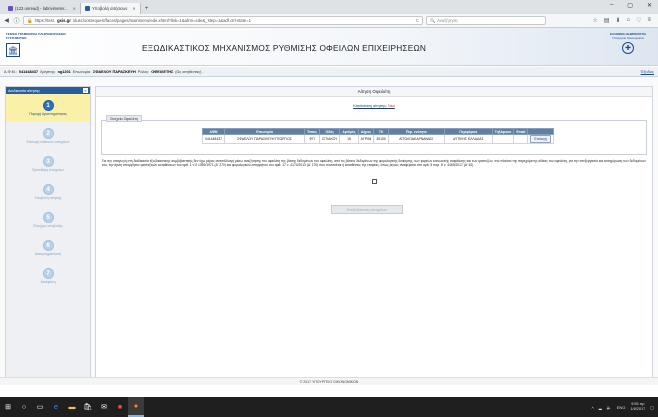 The image size is (658, 417). I want to click on search-icon: 🔍, so click(433, 20).